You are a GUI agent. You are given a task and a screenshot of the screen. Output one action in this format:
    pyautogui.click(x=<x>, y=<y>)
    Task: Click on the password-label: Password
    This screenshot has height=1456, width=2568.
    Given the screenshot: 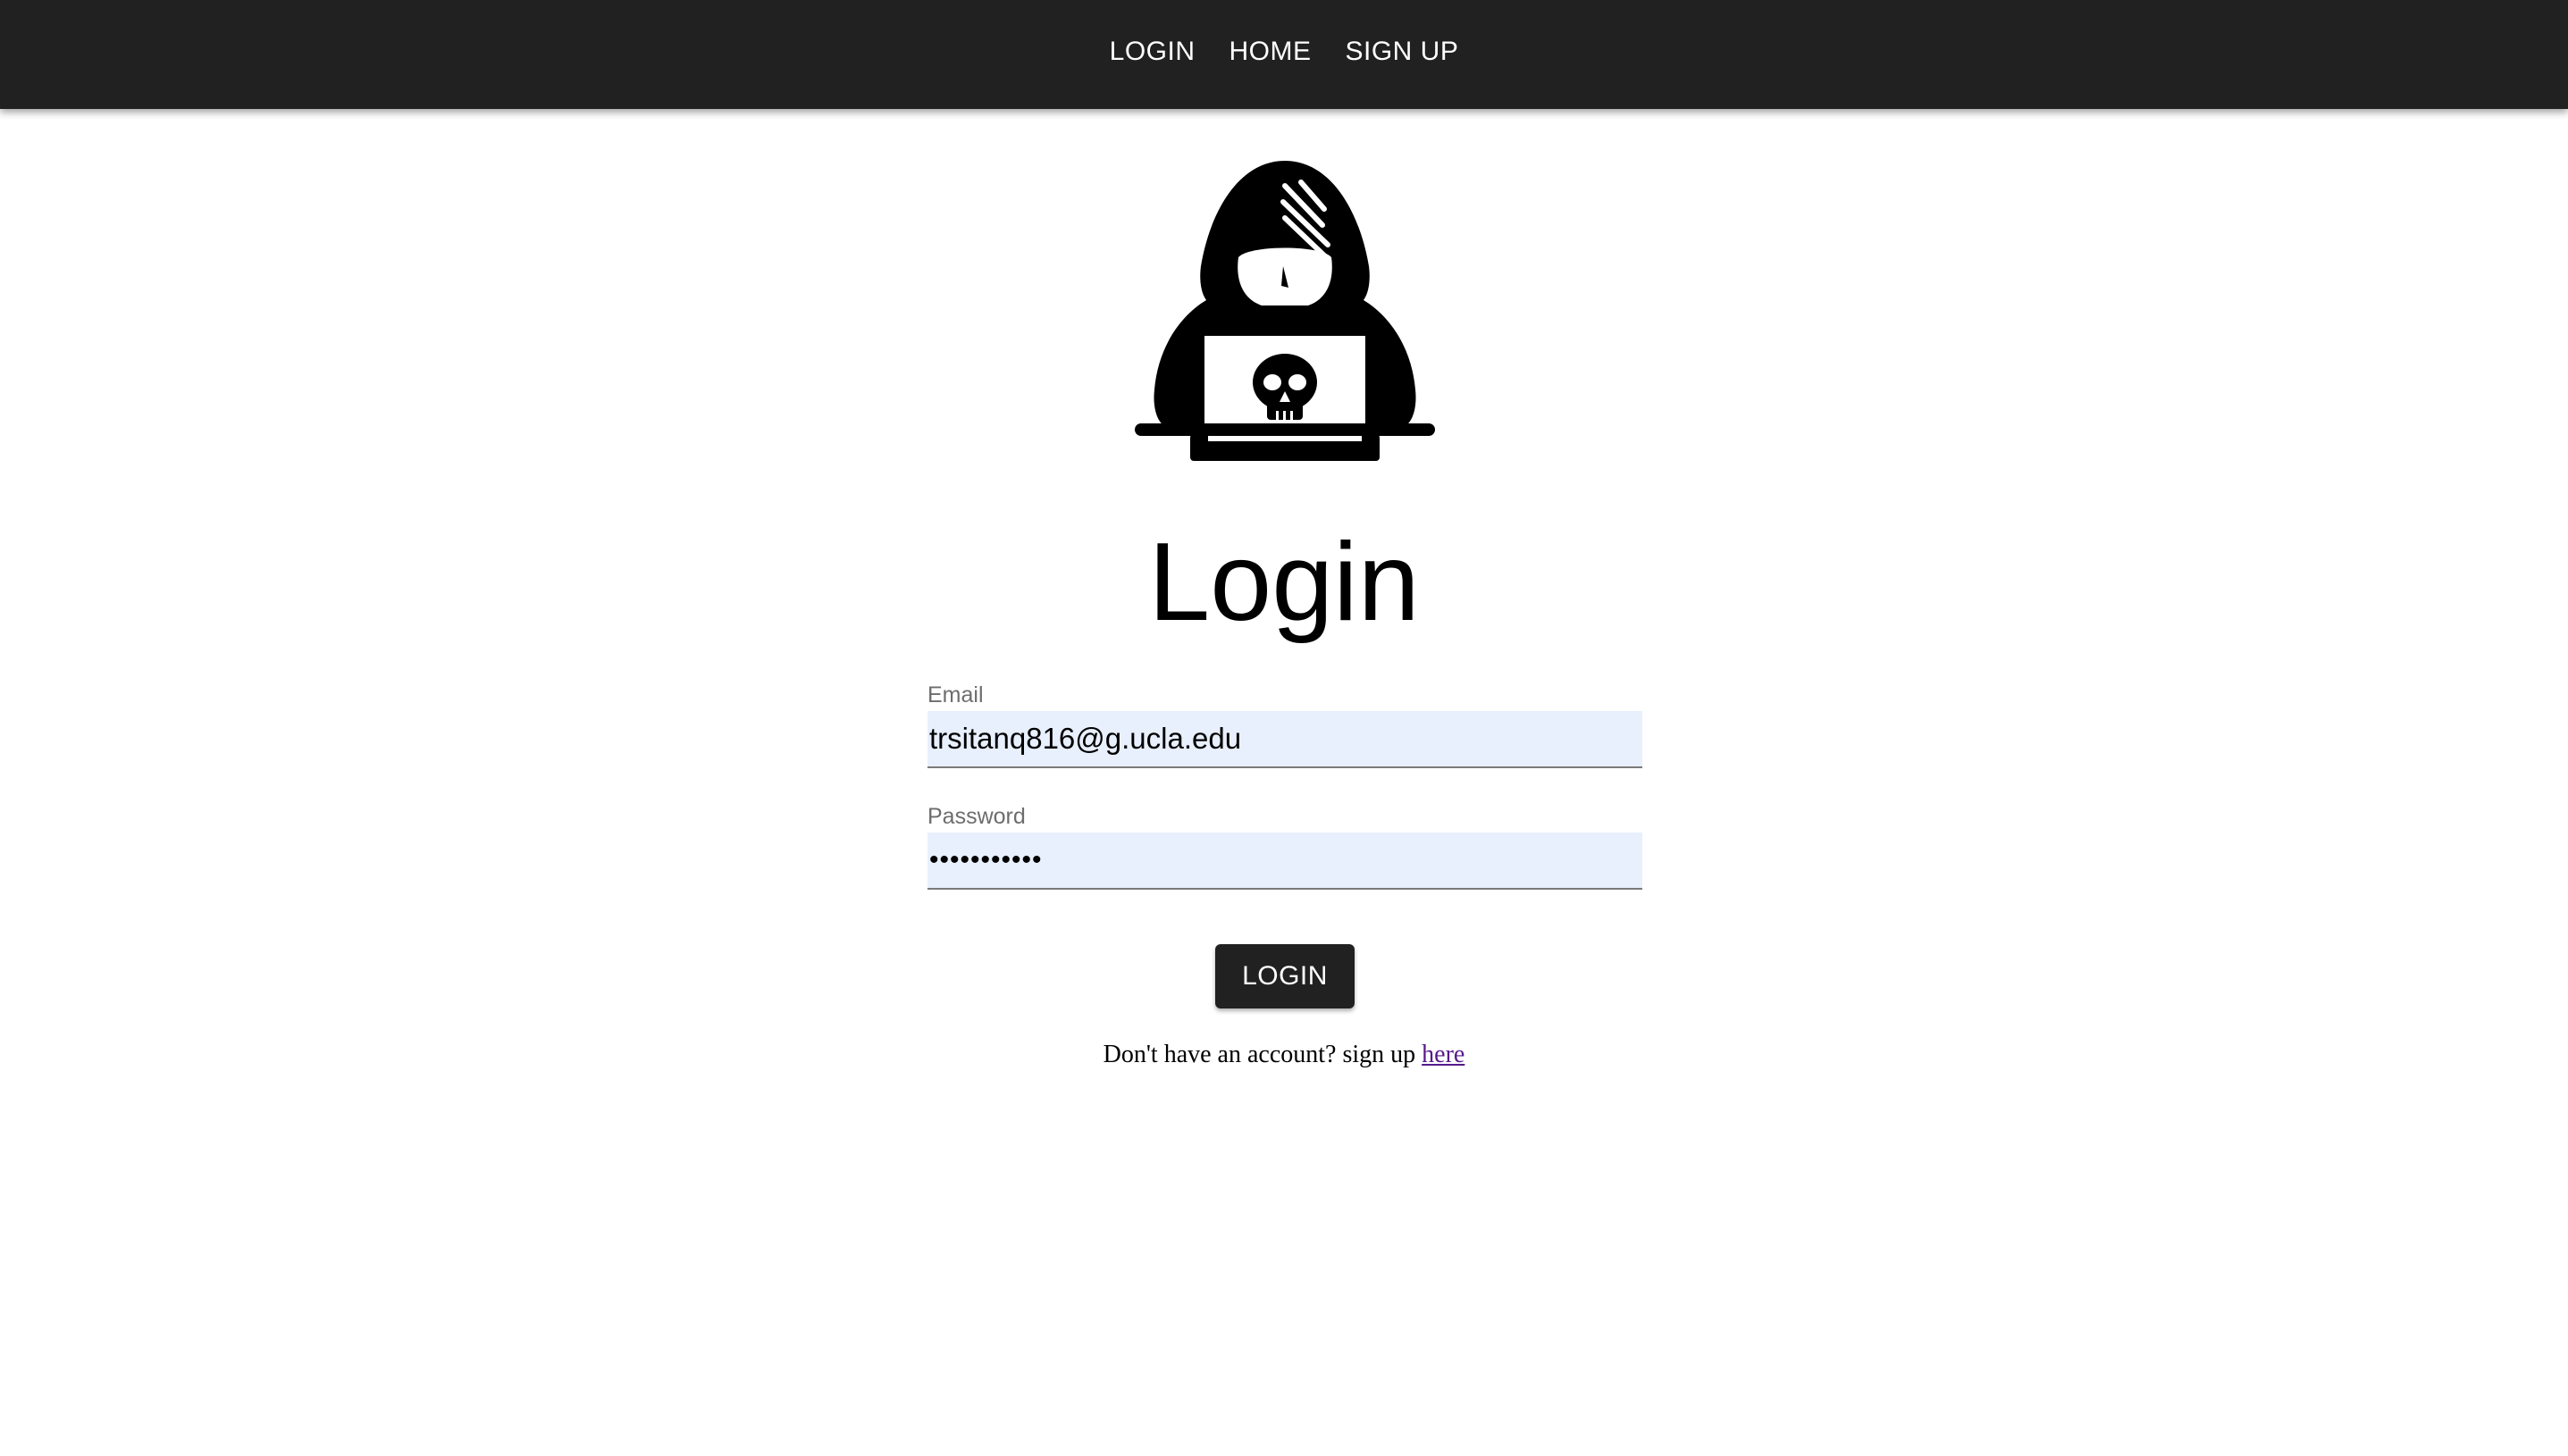 What is the action you would take?
    pyautogui.click(x=976, y=816)
    